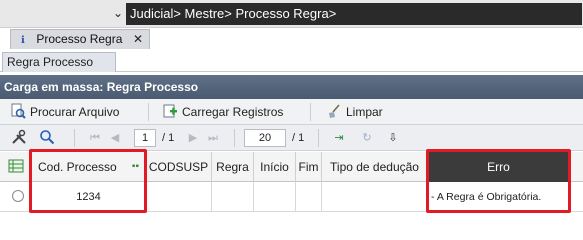 This screenshot has height=240, width=583. What do you see at coordinates (364, 112) in the screenshot?
I see `limpar-label: Limpar` at bounding box center [364, 112].